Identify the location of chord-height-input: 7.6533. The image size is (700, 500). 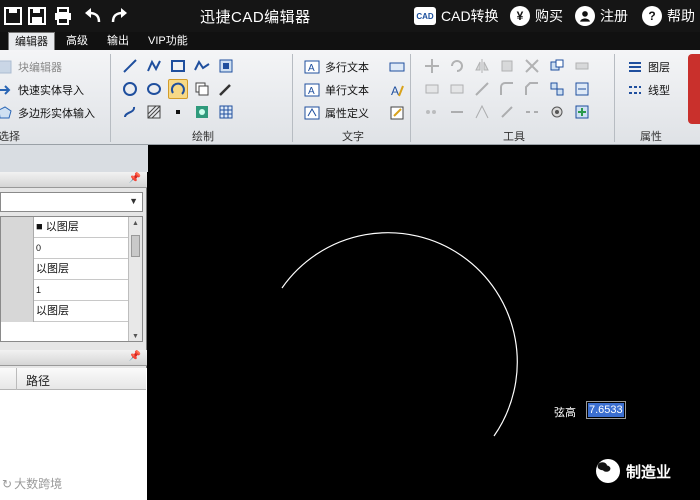
(606, 410).